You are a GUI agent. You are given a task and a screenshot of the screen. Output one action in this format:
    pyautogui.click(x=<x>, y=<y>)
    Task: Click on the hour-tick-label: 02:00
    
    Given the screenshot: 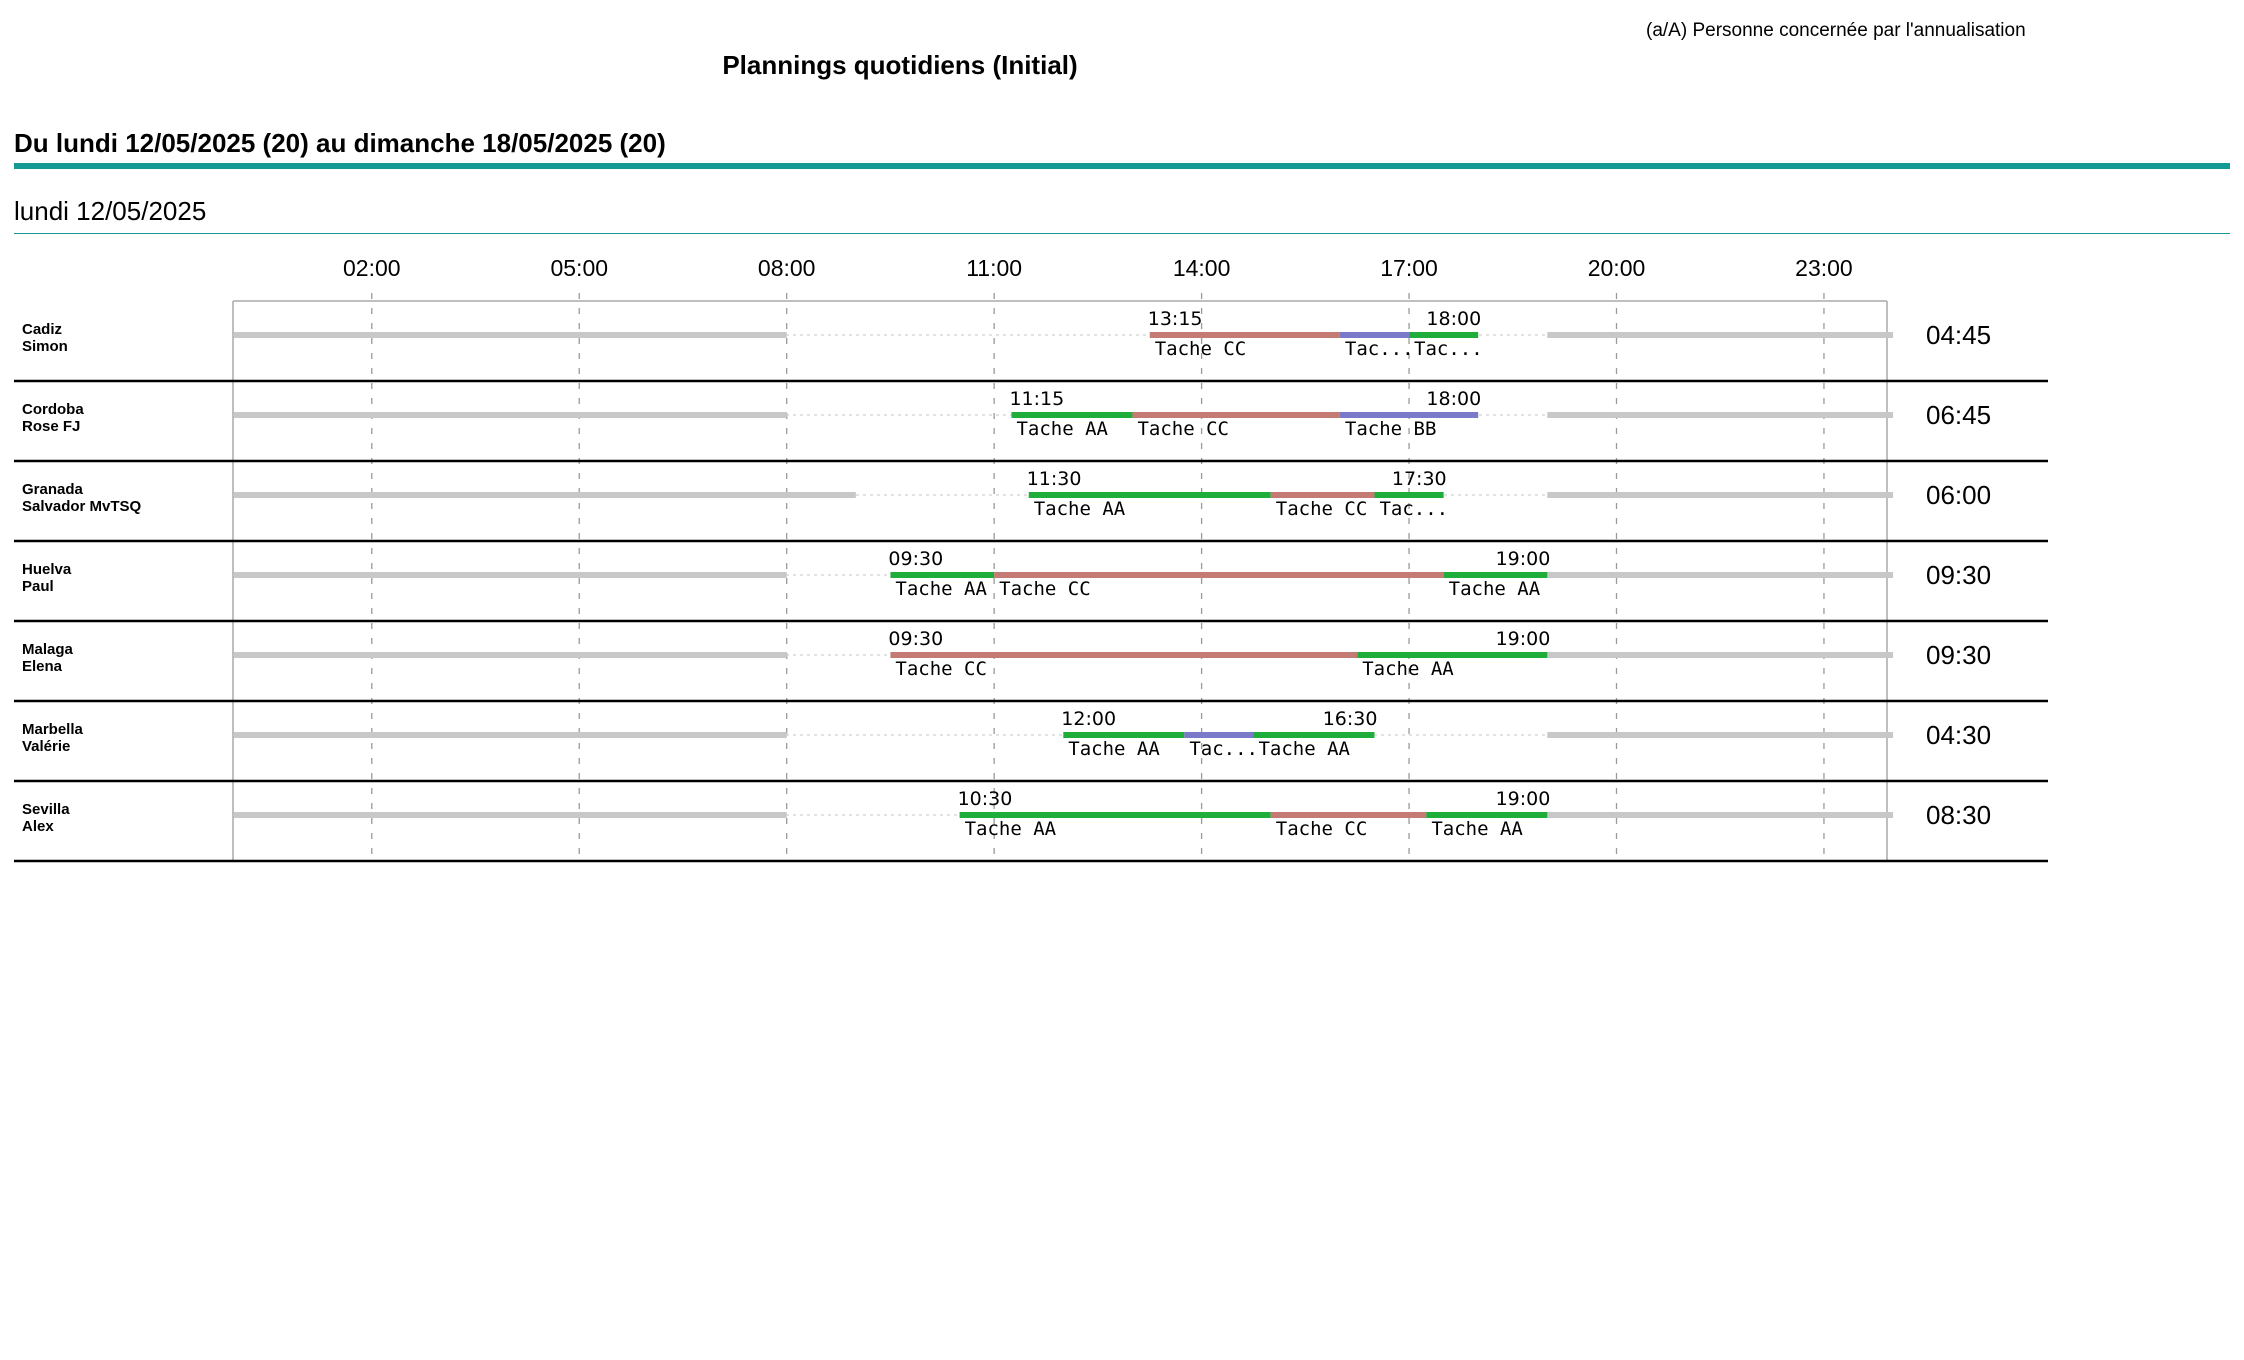 What is the action you would take?
    pyautogui.click(x=372, y=268)
    